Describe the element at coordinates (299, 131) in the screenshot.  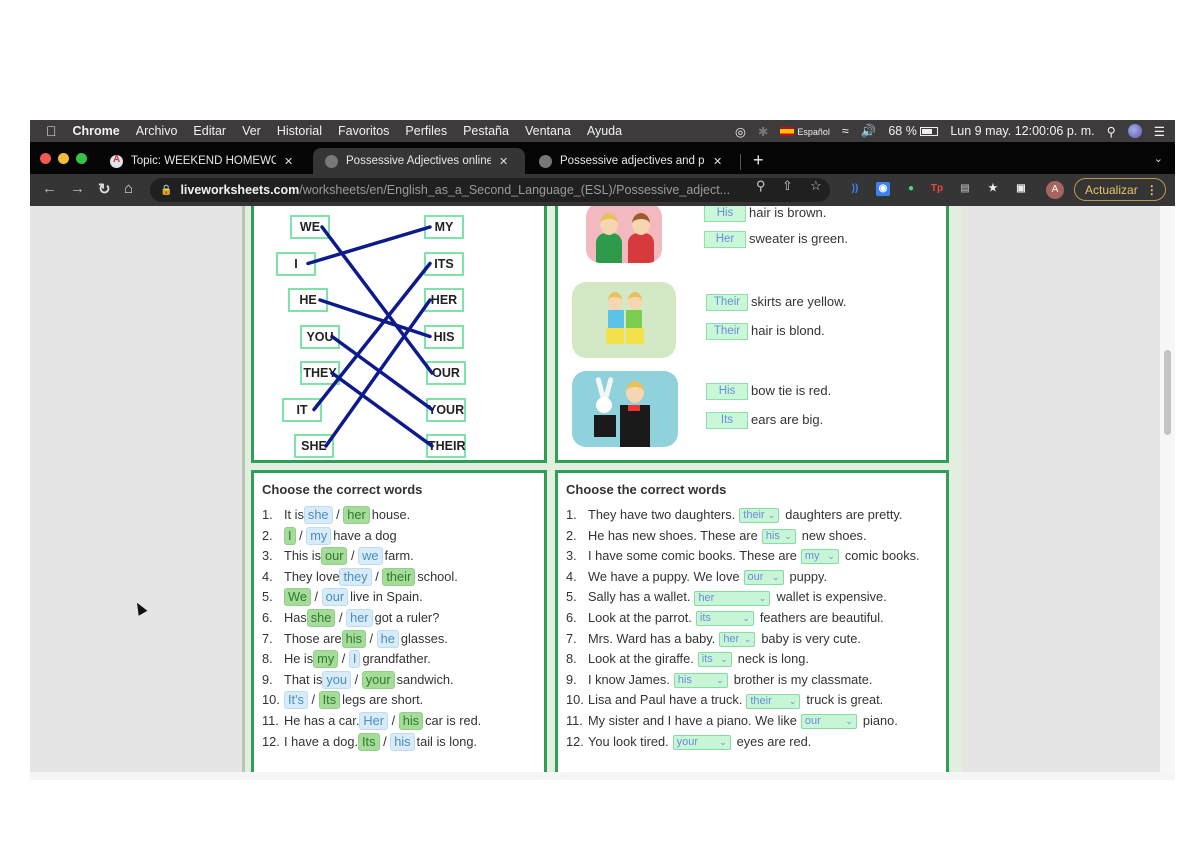
I see `menu-item: Historial` at that location.